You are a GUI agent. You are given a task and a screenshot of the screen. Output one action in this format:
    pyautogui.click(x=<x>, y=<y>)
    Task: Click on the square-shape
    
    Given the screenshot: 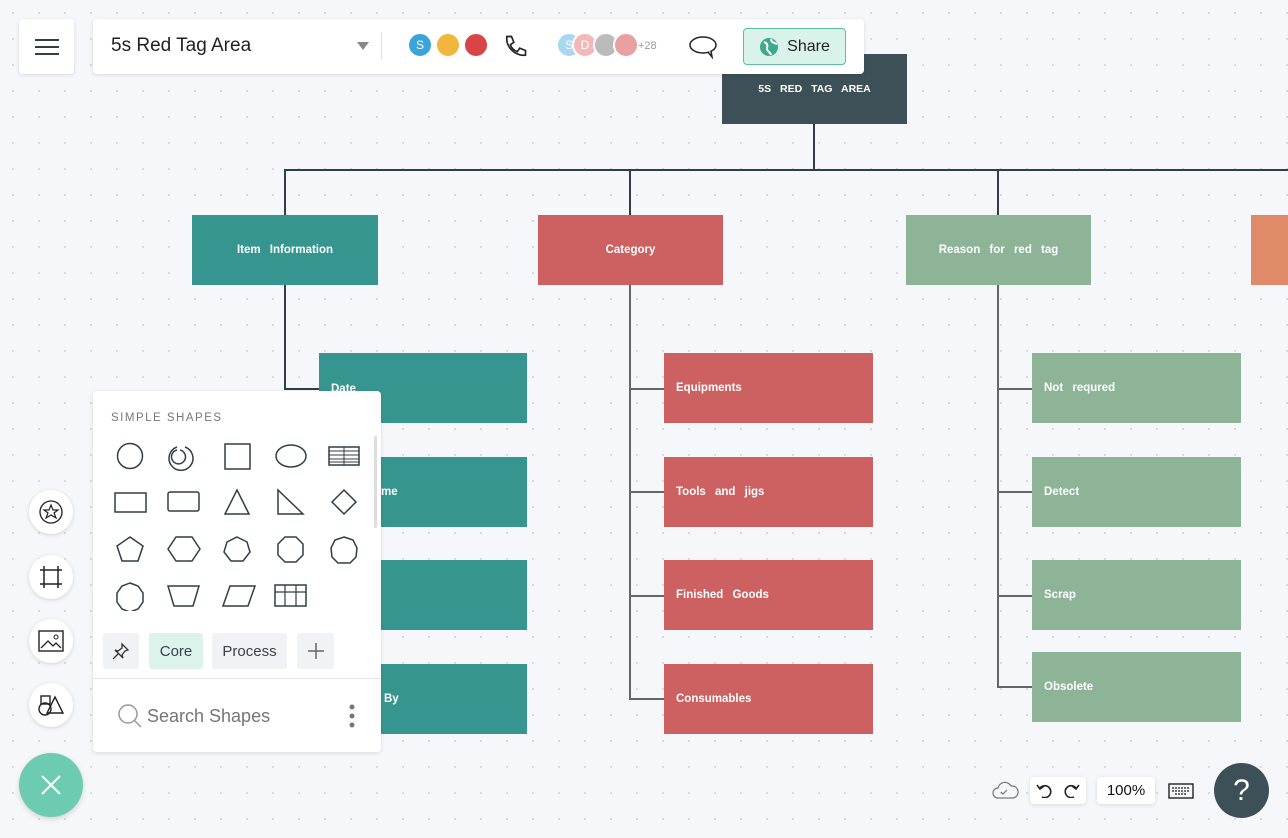 What is the action you would take?
    pyautogui.click(x=237, y=456)
    